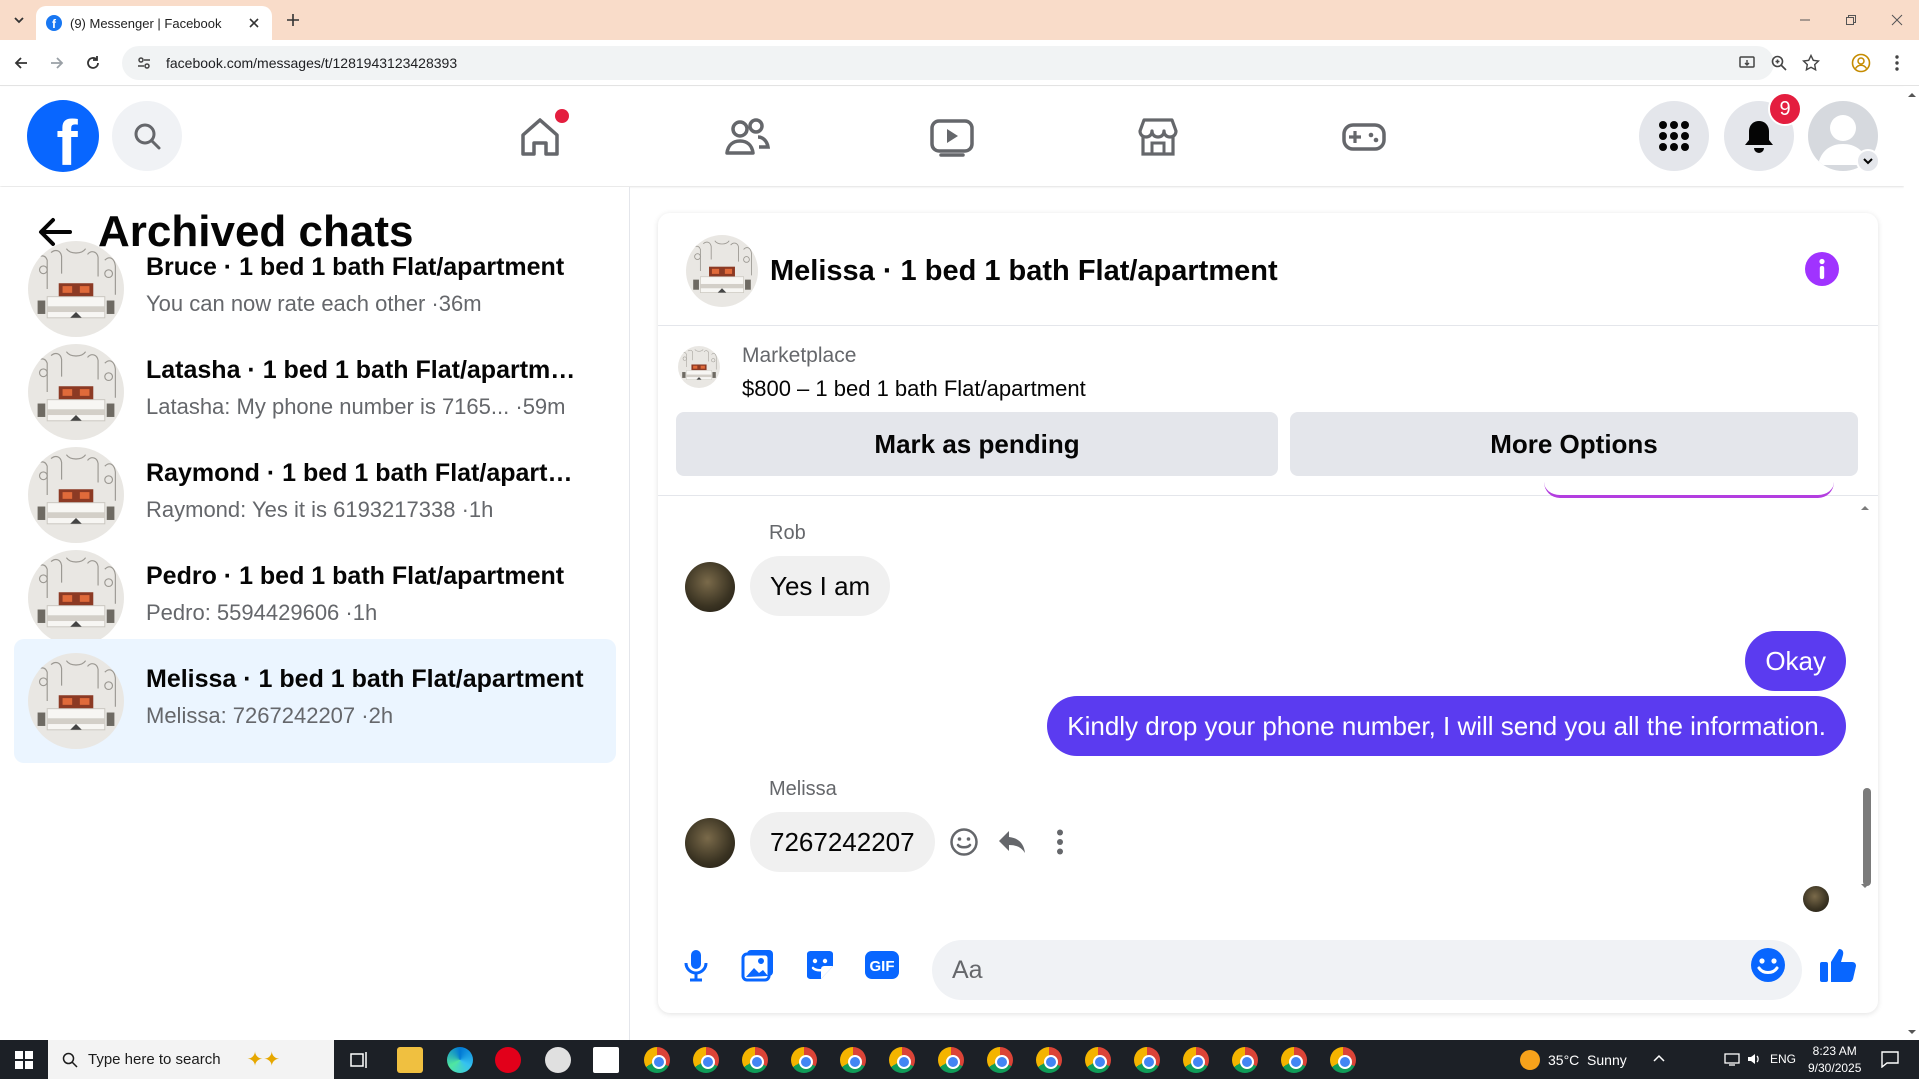  Describe the element at coordinates (1861, 63) in the screenshot. I see `profile-account-icon` at that location.